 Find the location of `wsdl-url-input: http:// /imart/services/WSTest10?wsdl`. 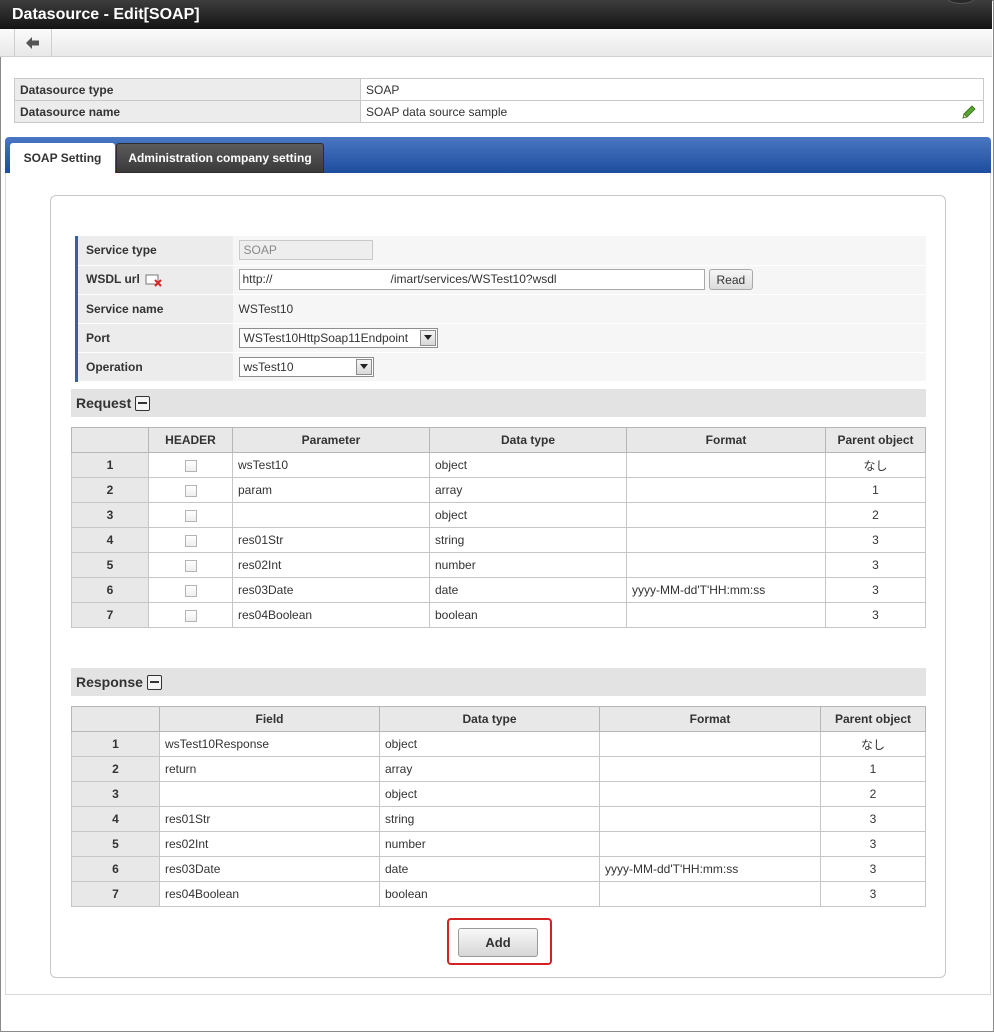

wsdl-url-input: http:// /imart/services/WSTest10?wsdl is located at coordinates (471, 279).